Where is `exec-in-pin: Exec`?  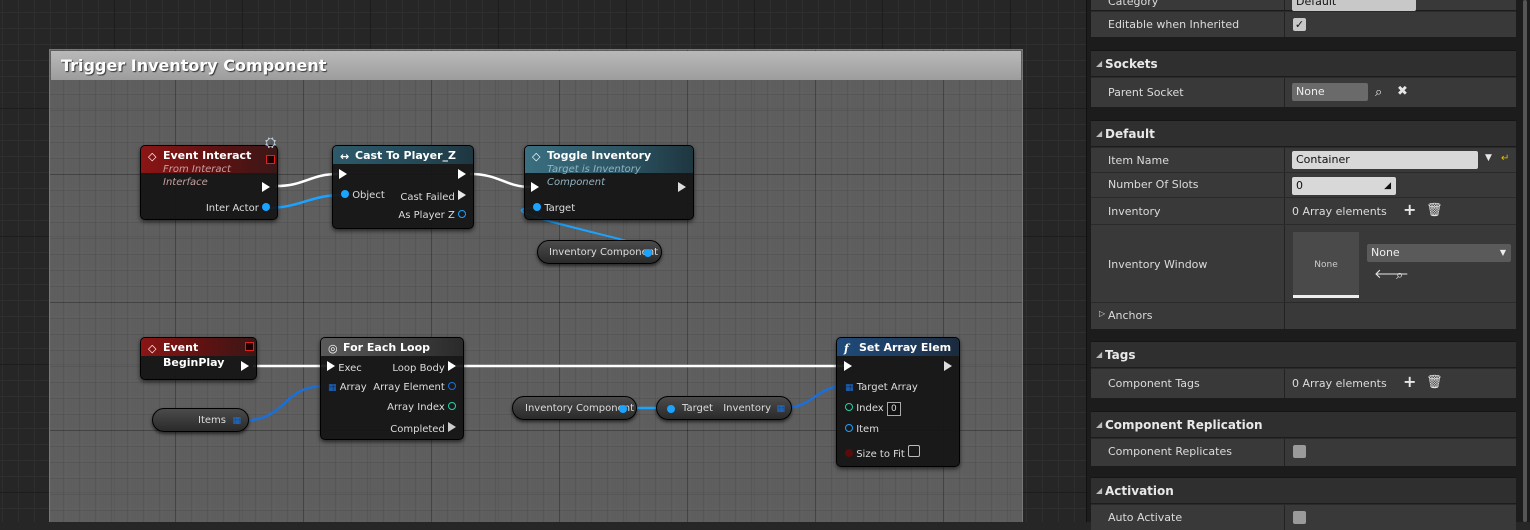 exec-in-pin: Exec is located at coordinates (344, 367).